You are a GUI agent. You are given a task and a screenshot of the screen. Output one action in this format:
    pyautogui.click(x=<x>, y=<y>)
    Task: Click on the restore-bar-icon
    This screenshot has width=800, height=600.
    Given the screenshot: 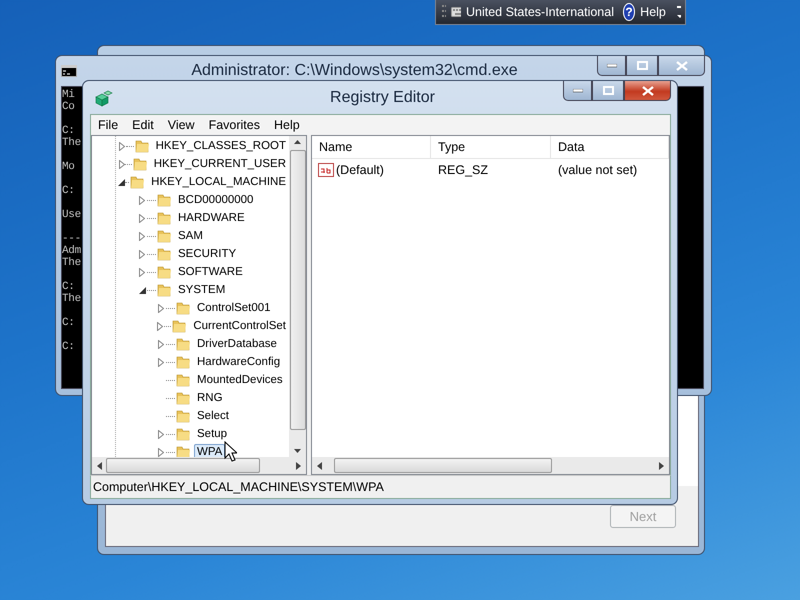 What is the action you would take?
    pyautogui.click(x=678, y=12)
    